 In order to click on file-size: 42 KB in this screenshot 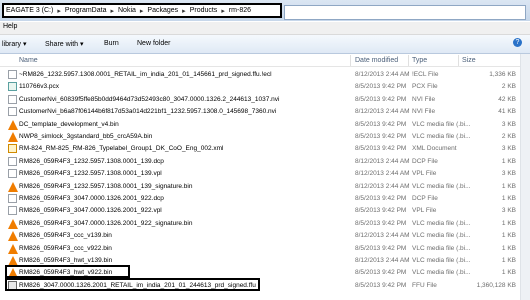, I will do `click(507, 99)`.